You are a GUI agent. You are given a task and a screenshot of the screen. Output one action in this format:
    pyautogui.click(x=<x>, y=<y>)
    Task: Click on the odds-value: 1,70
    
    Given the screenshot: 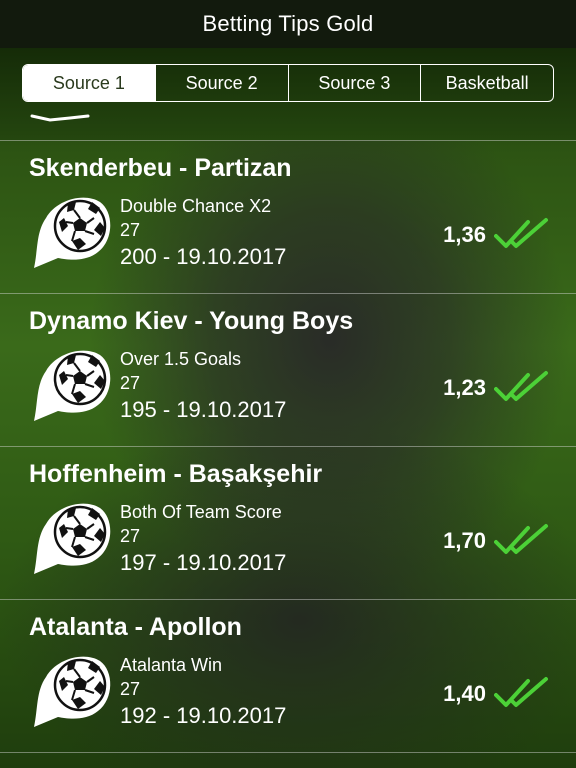 What is the action you would take?
    pyautogui.click(x=464, y=540)
    